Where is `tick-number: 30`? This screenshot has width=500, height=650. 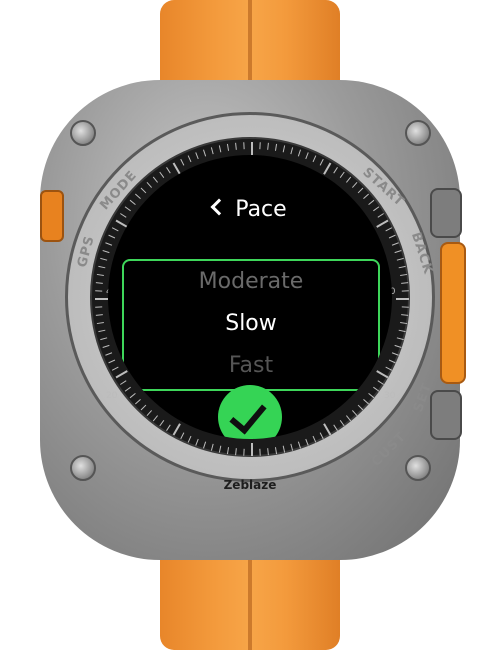
tick-number: 30 is located at coordinates (390, 396).